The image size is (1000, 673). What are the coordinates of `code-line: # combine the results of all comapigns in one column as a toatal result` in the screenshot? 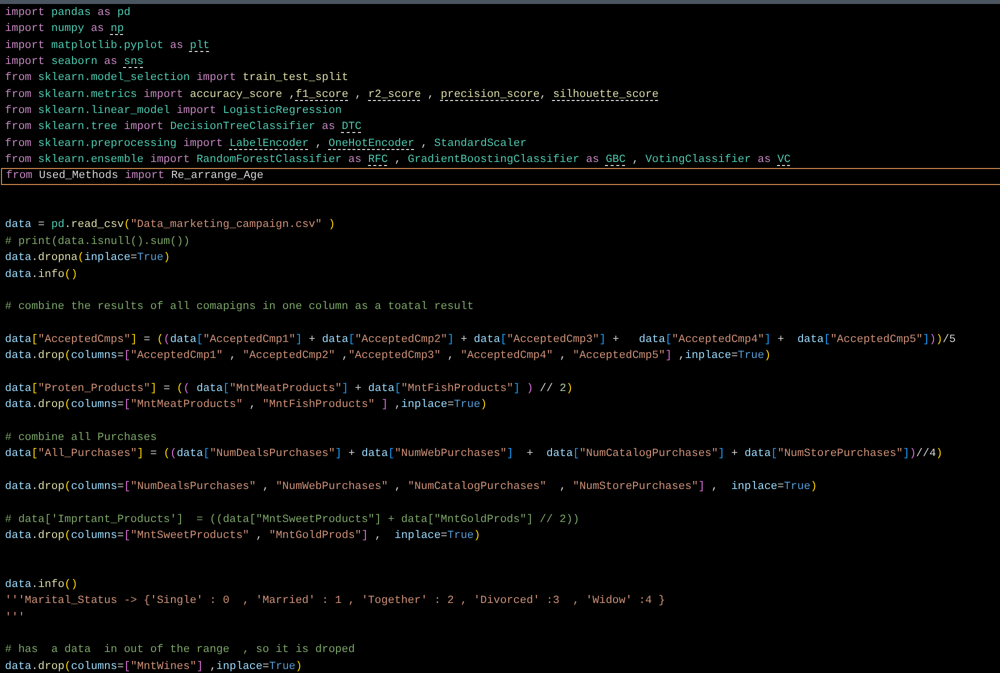 It's located at (239, 308).